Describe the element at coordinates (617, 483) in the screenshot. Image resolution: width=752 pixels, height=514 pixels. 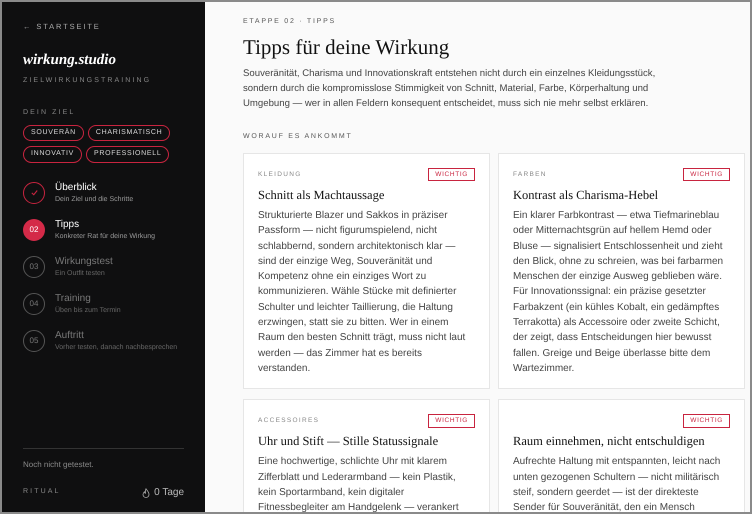
I see `card-text: Aufrechte Haltung mit entspannten, leicht nach unten gezogenen Schultern — nicht militärisch steif, sondern geerdet — ist der direkteste Sender für Souveränität, den ein Mensch` at that location.